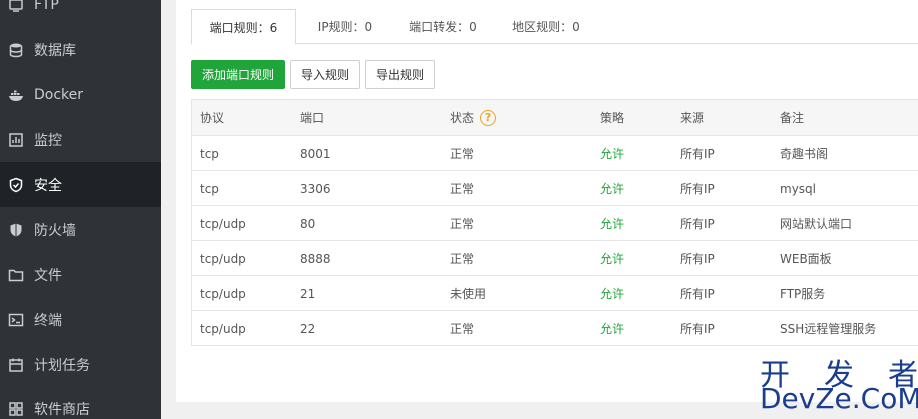  I want to click on tab-region-rules: 地区规则：0, so click(546, 26).